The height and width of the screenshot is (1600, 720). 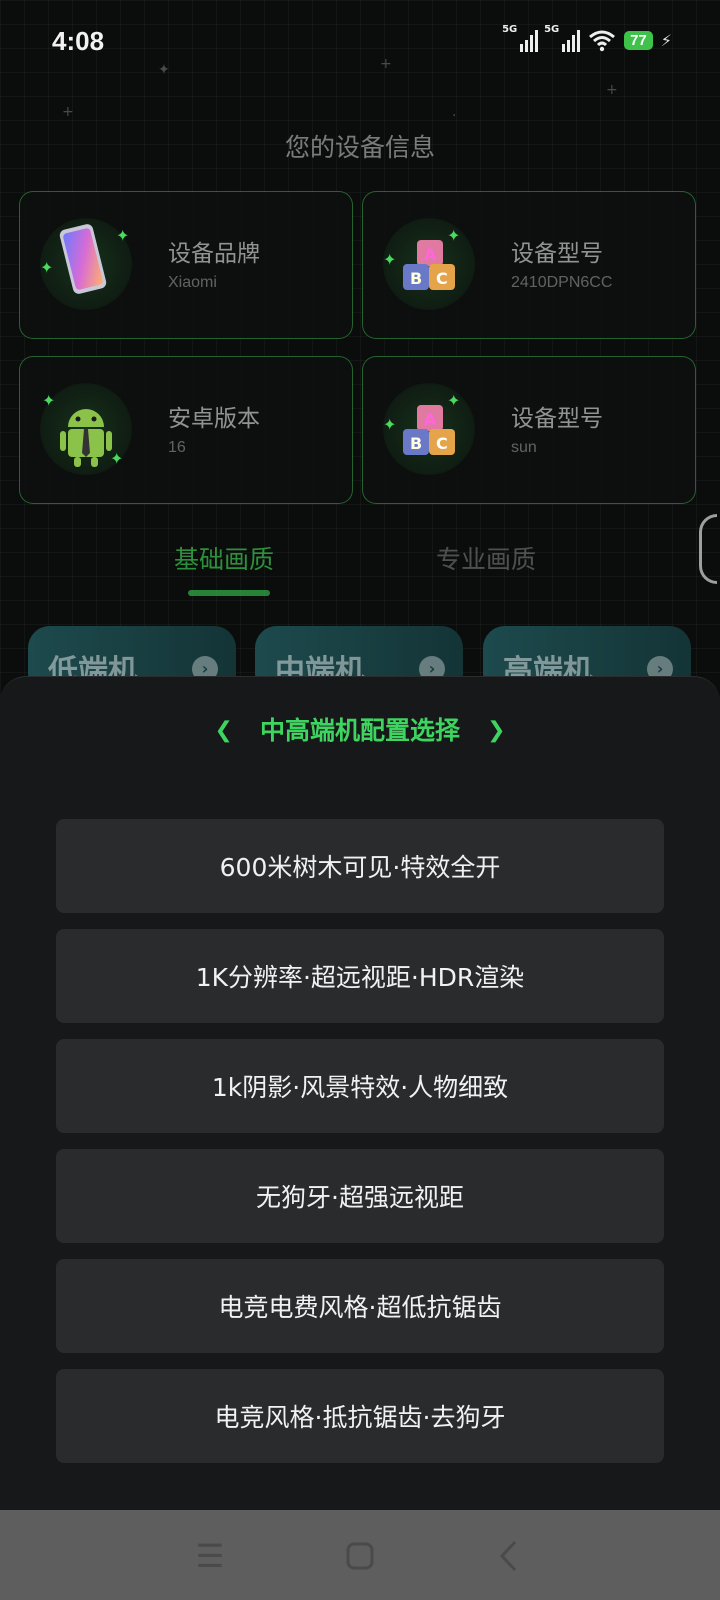 What do you see at coordinates (360, 866) in the screenshot?
I see `config-option: 600米树木可见·特效全开` at bounding box center [360, 866].